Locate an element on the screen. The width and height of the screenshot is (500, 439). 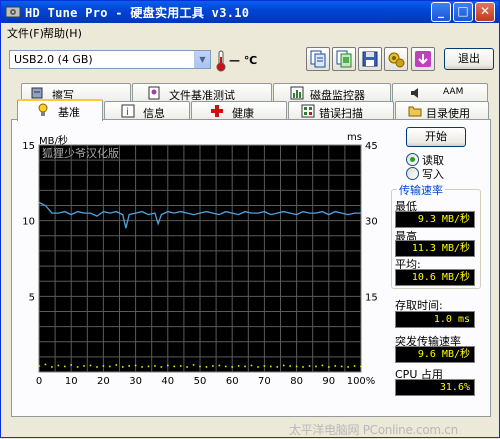
transfer-rate-title: 传输速率 is located at coordinates (421, 190).